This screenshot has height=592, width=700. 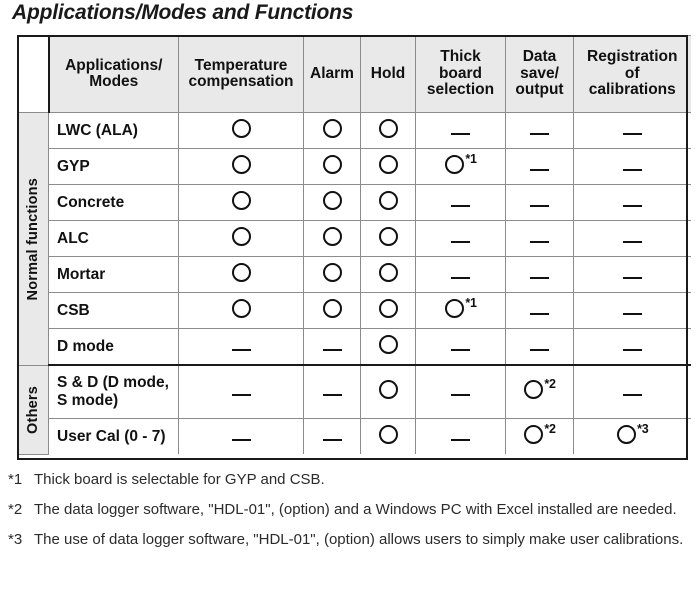 I want to click on mode-name-cell: S & D (D mode, S mode), so click(x=113, y=391).